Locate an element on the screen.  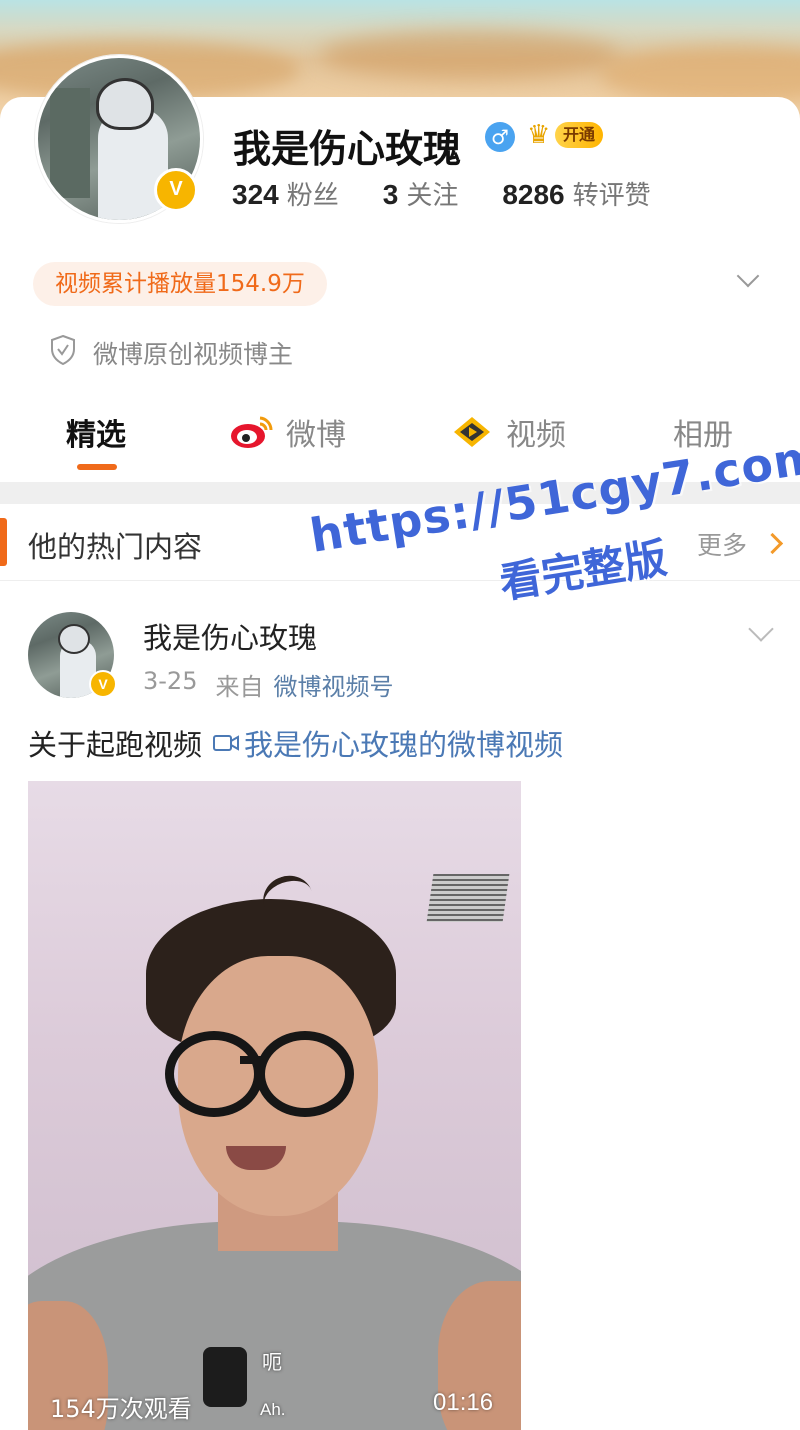
section-title: 他的热门内容 is located at coordinates (115, 547).